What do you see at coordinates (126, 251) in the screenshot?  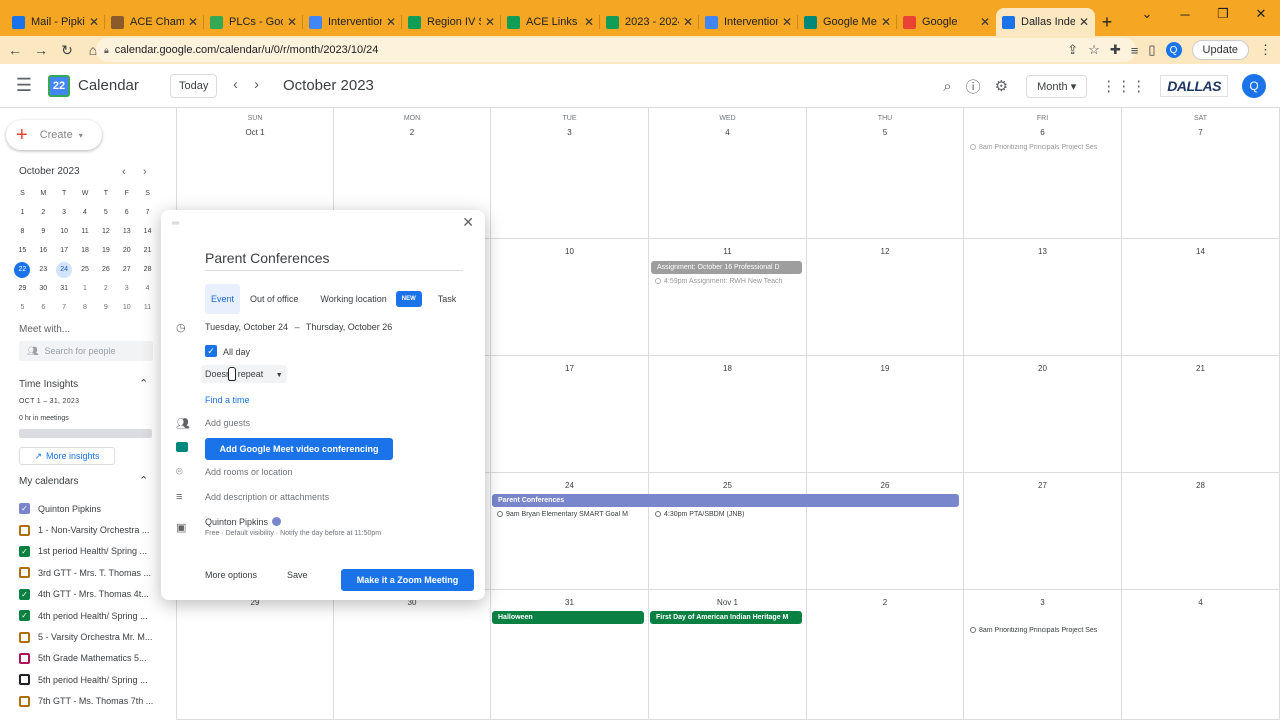 I see `mini-day: 20` at bounding box center [126, 251].